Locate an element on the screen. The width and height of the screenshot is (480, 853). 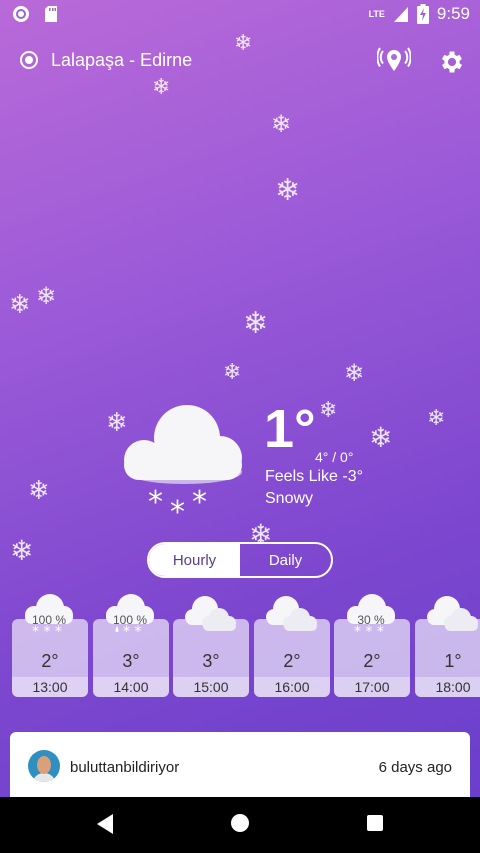
social-post-card: buluttanbildiriyor 6 days ago is located at coordinates (240, 764).